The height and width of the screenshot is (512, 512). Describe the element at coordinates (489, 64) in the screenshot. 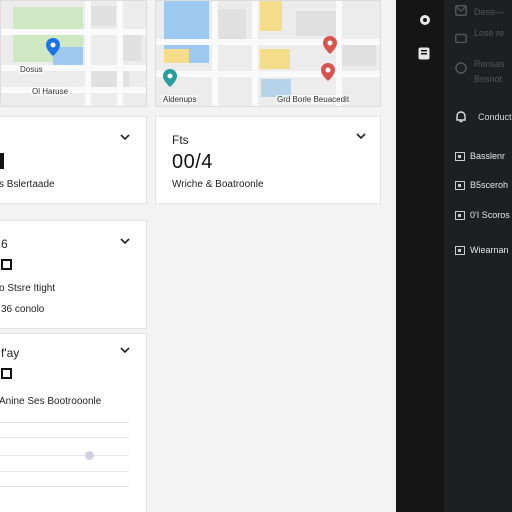

I see `sidebar-top-text: Ronsas` at that location.